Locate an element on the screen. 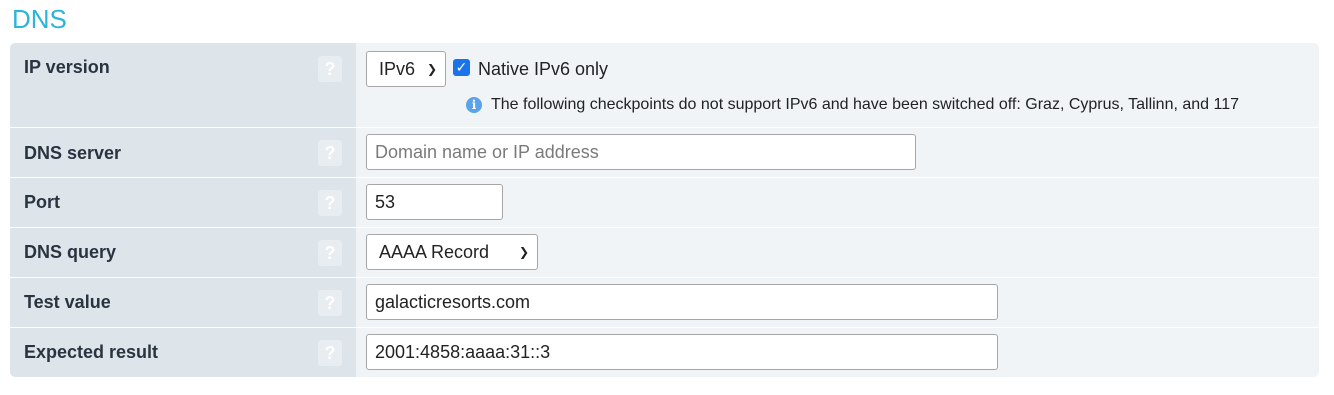  dns-query-label: DNS query is located at coordinates (70, 252).